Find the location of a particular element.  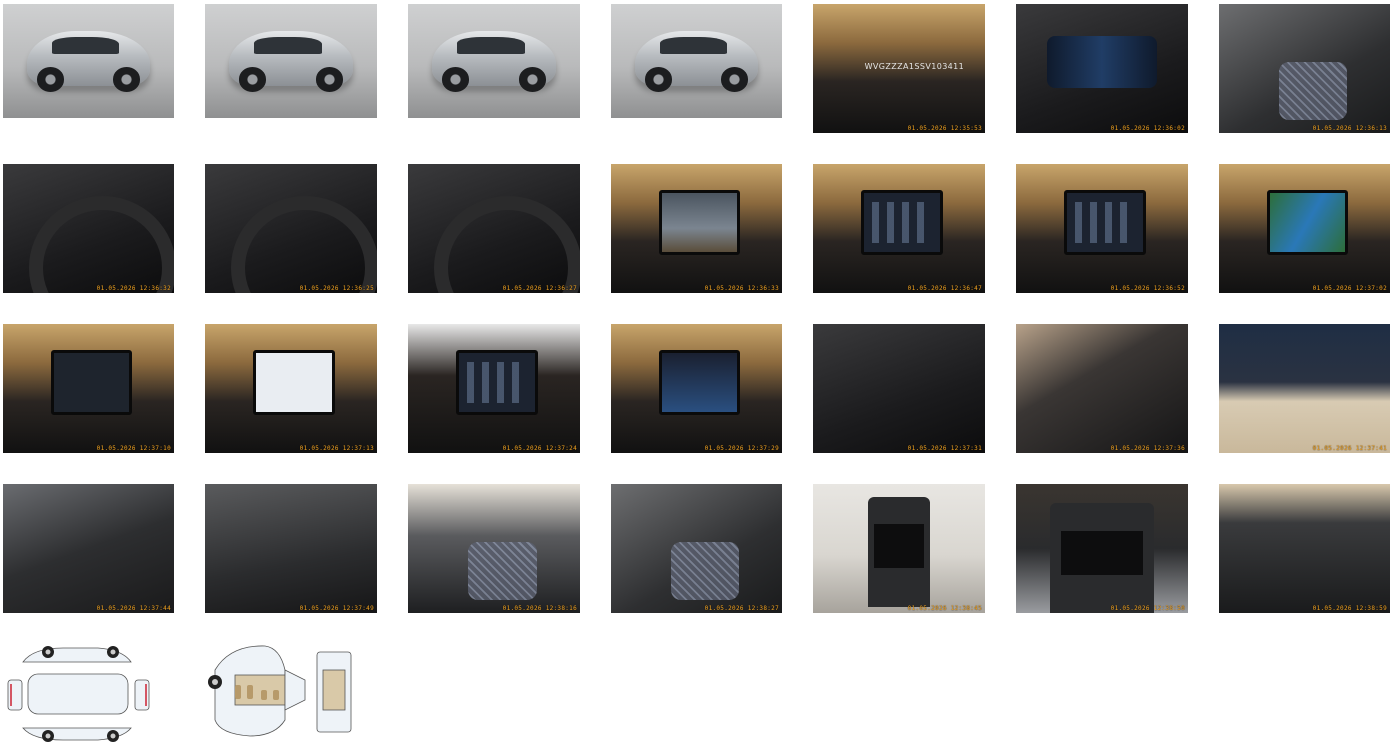

photo-infotainment-app-connect: 01.05.2026 12:37:10 is located at coordinates (88, 388).